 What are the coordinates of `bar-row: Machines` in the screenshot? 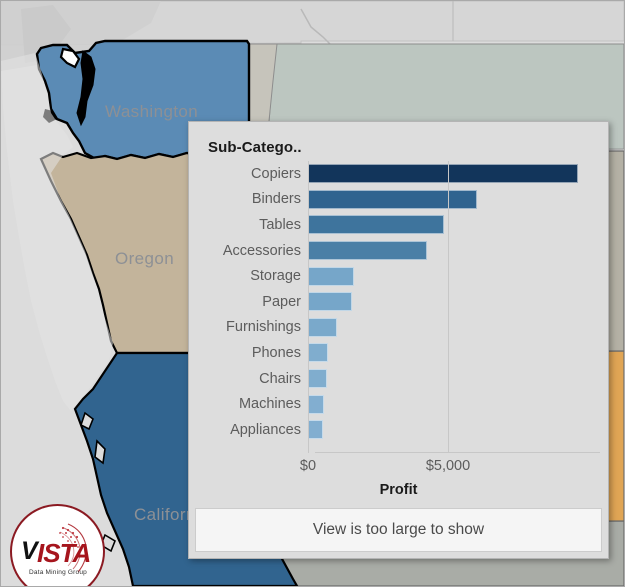 It's located at (404, 404).